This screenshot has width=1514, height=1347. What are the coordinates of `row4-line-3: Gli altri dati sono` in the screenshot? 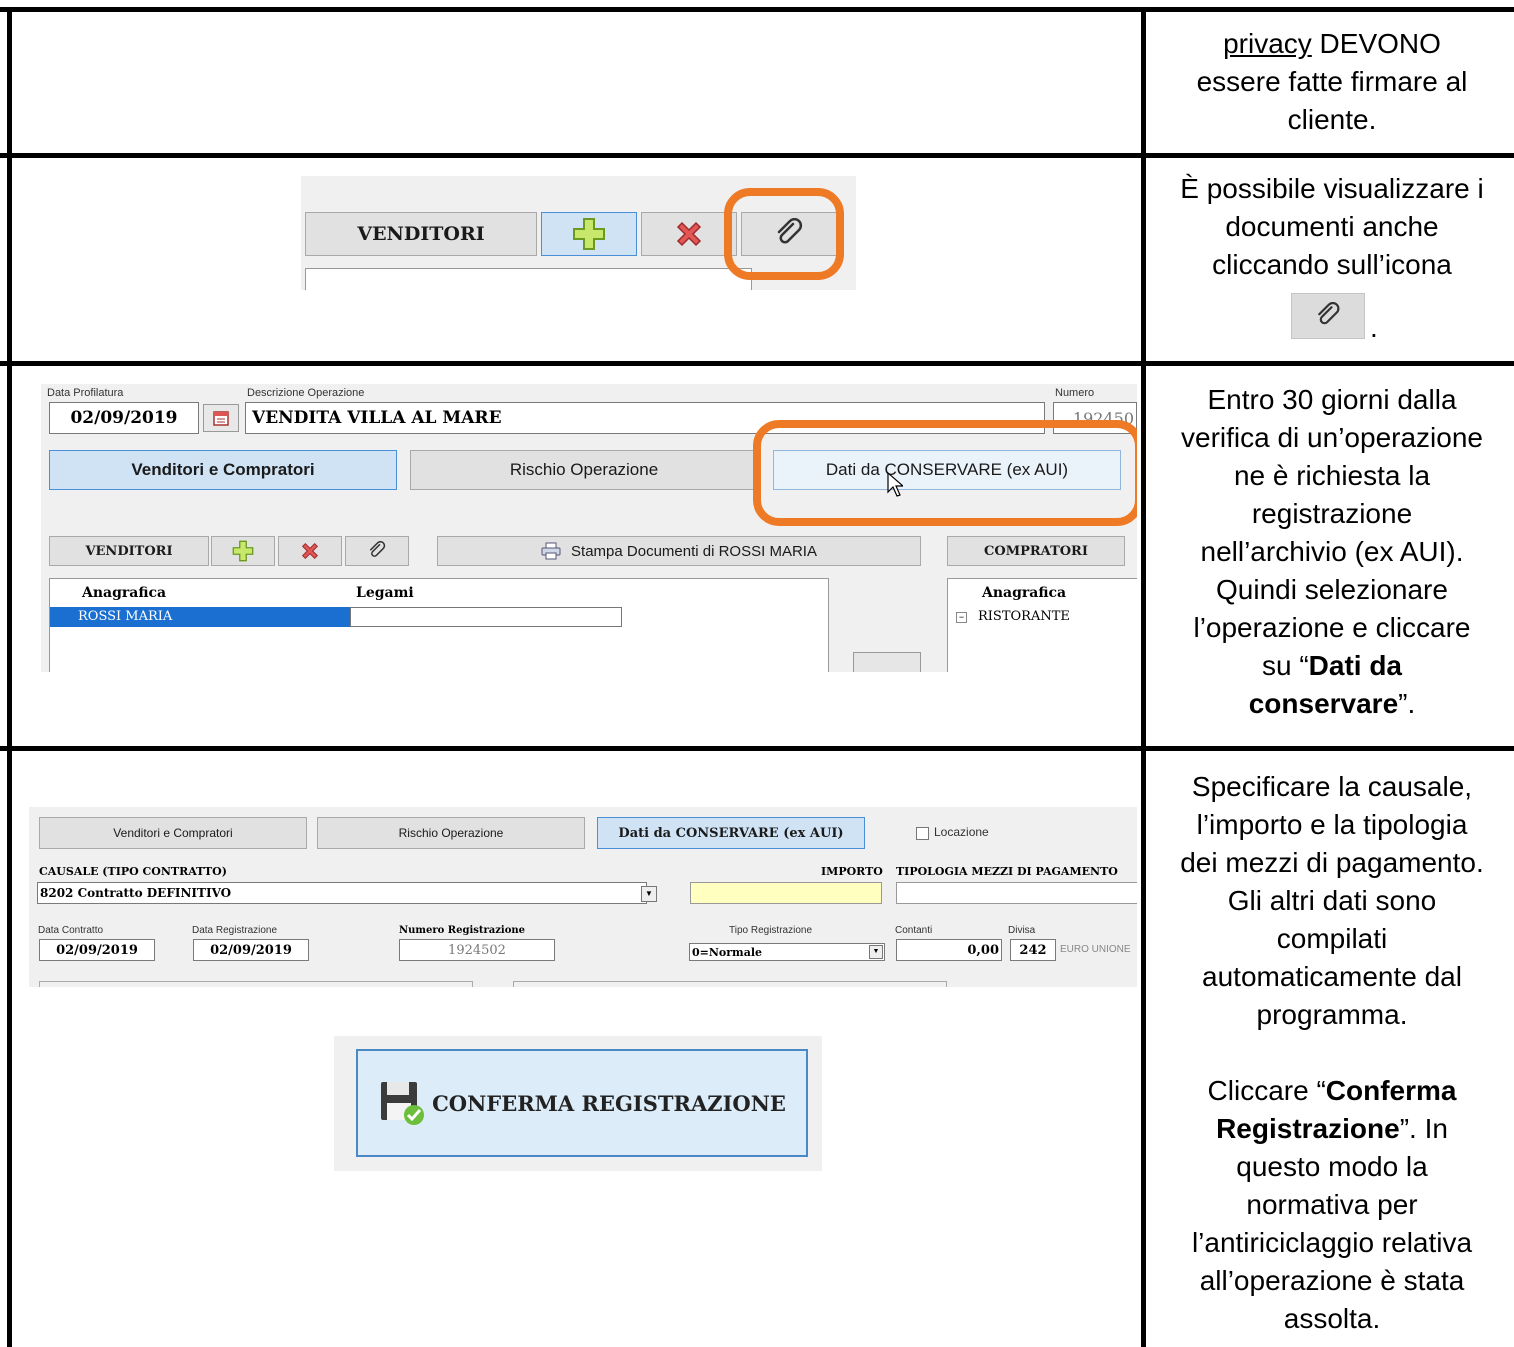 It's located at (1332, 900).